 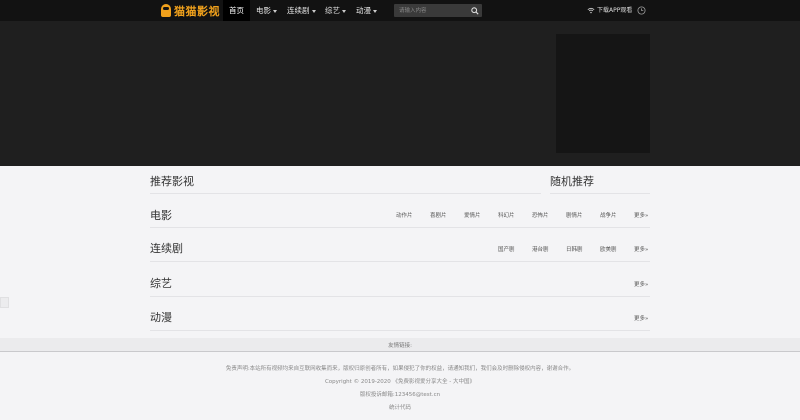 I want to click on category-link: 剧情片, so click(x=574, y=215).